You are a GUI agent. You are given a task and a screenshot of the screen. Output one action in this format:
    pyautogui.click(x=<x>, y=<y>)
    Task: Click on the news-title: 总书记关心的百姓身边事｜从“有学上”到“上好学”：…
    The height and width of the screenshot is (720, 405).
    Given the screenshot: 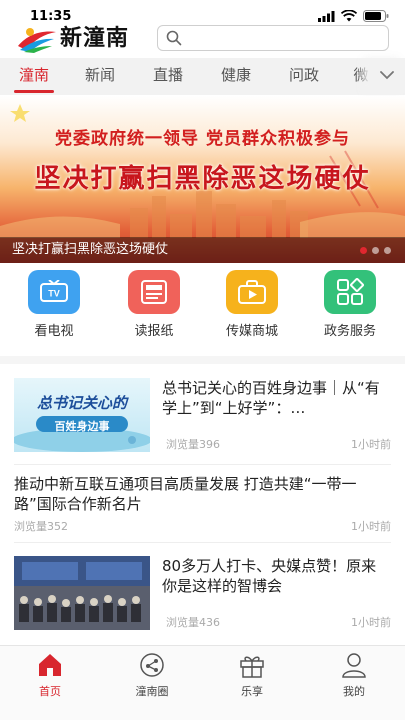 What is the action you would take?
    pyautogui.click(x=271, y=398)
    